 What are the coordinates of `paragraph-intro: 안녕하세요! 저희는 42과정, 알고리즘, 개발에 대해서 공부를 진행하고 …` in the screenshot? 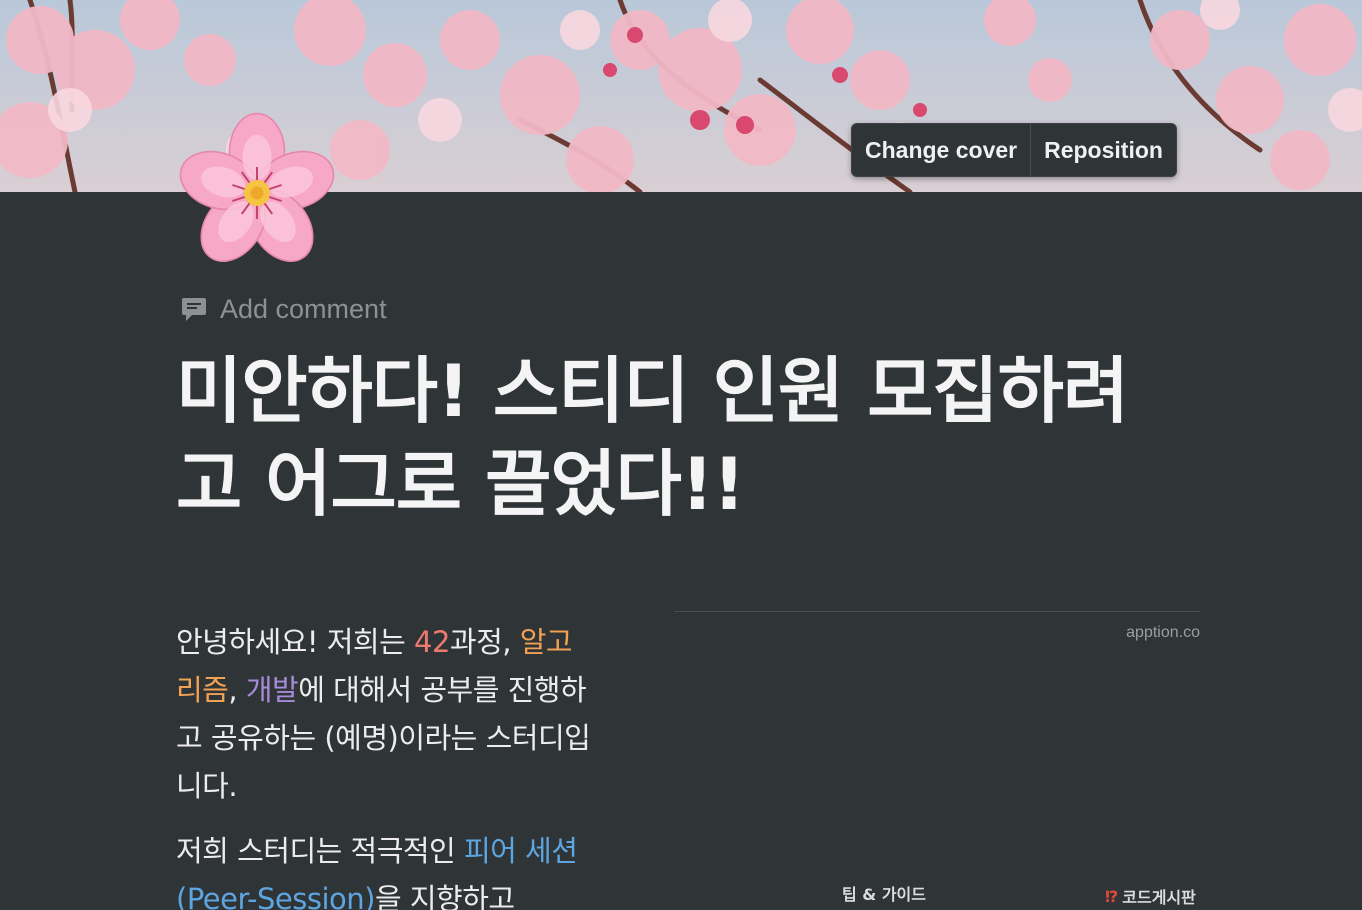 It's located at (386, 714).